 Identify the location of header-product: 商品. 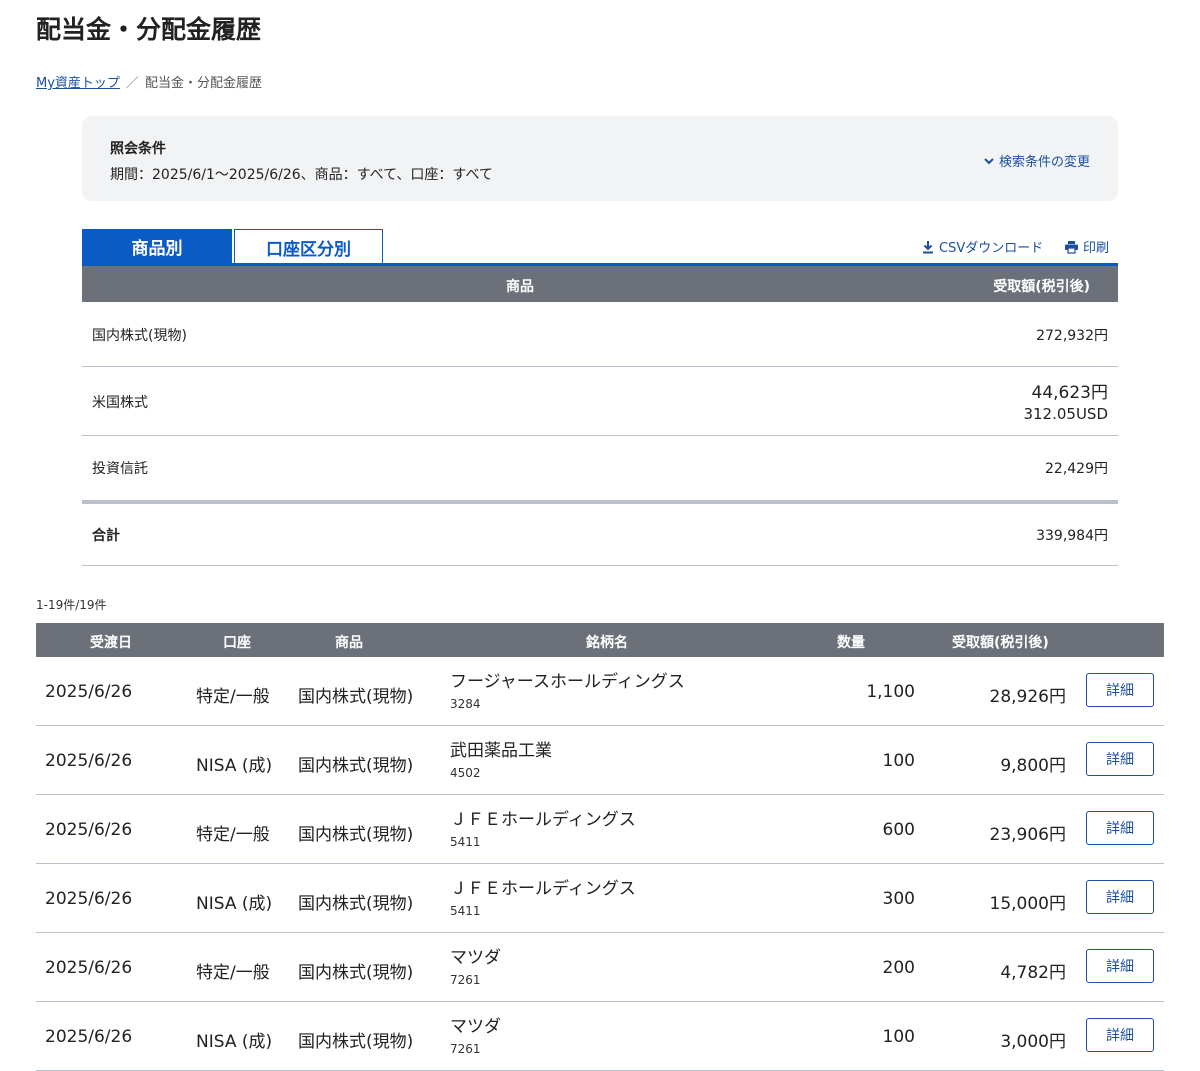
(349, 643).